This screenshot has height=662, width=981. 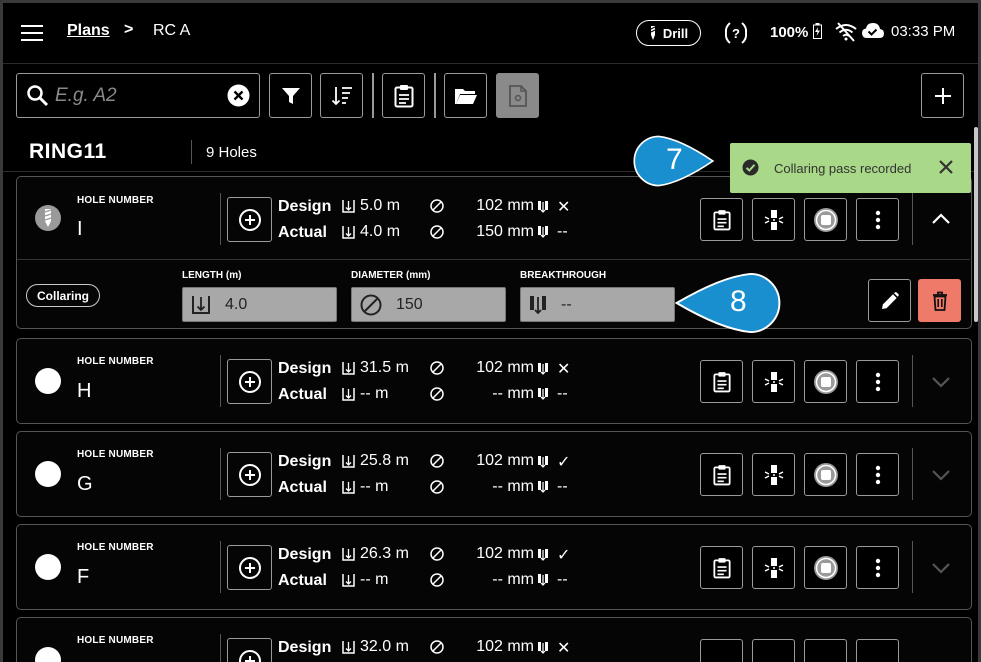 I want to click on search-input, so click(x=135, y=96).